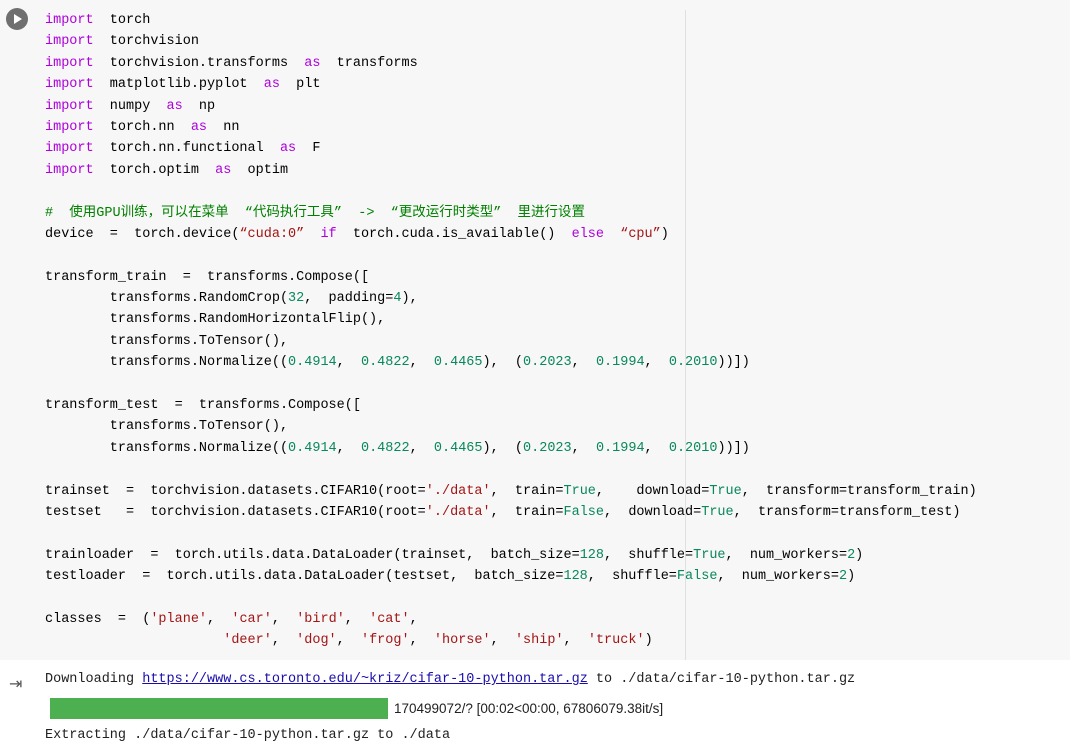  Describe the element at coordinates (588, 234) in the screenshot. I see `code-token: else` at that location.